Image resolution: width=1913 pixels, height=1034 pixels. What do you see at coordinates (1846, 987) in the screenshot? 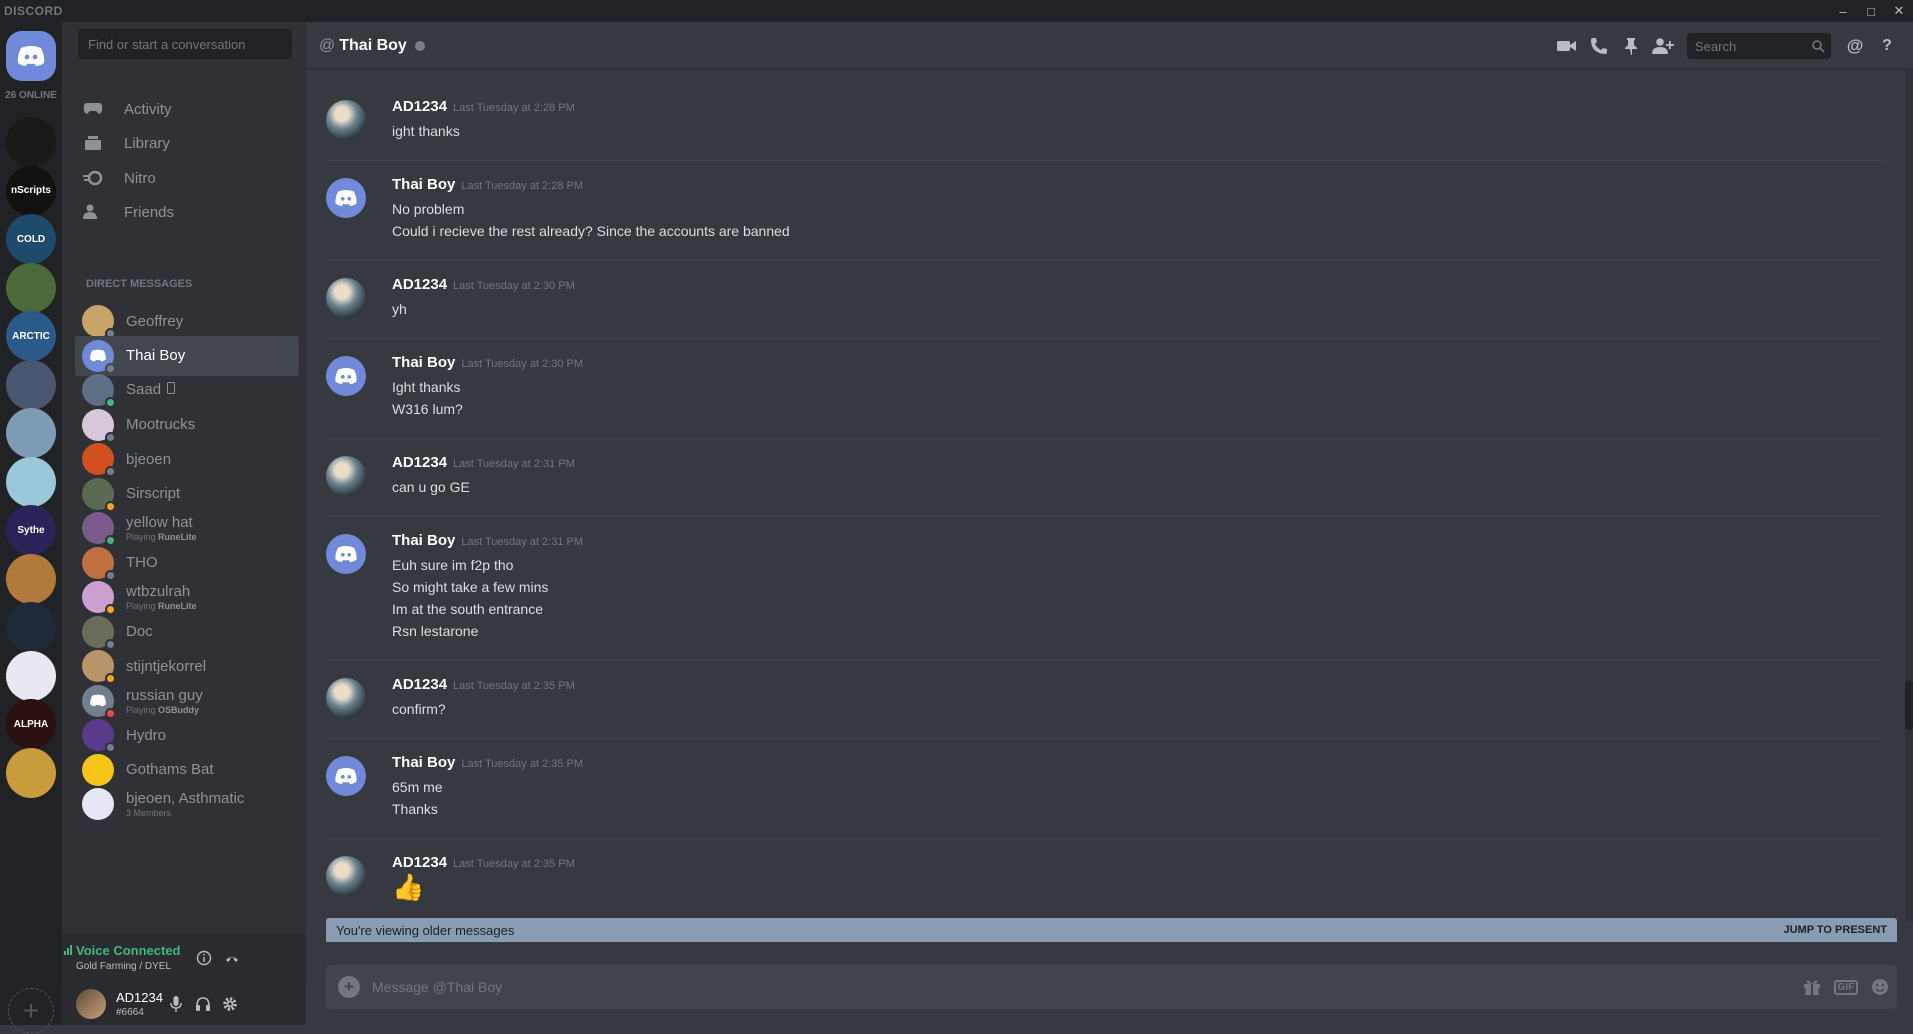
I see `gif-button: GIF` at bounding box center [1846, 987].